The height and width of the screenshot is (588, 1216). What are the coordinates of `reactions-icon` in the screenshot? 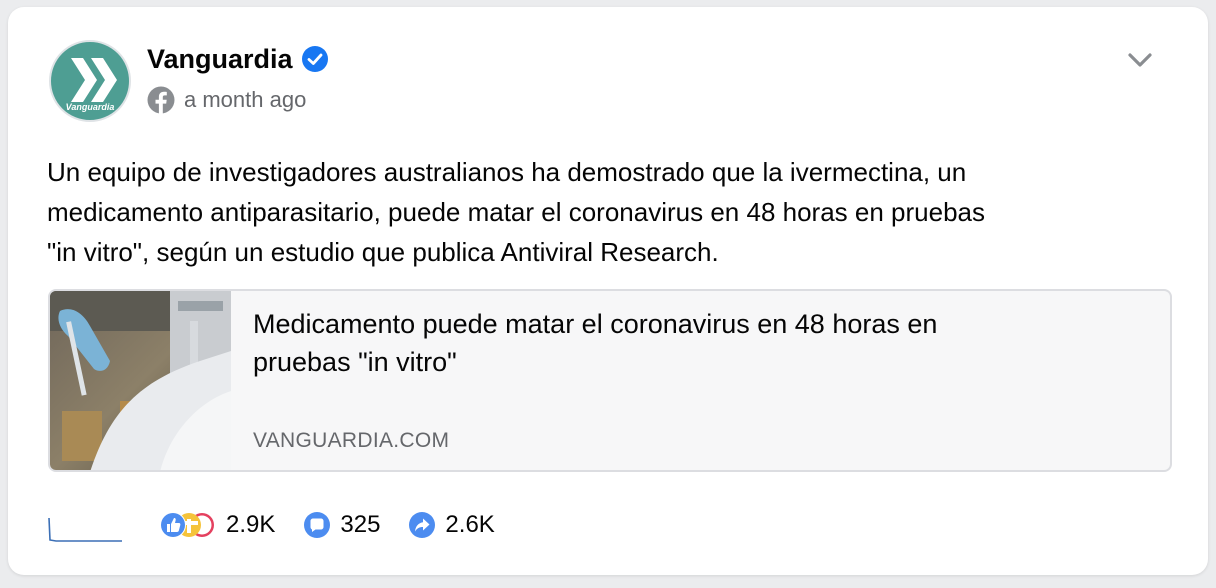 It's located at (187, 525).